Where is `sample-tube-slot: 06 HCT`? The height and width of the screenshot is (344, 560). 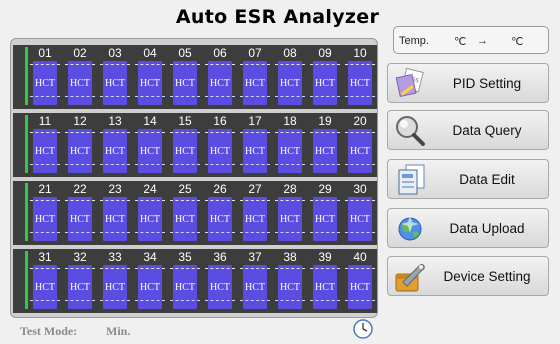 sample-tube-slot: 06 HCT is located at coordinates (220, 77).